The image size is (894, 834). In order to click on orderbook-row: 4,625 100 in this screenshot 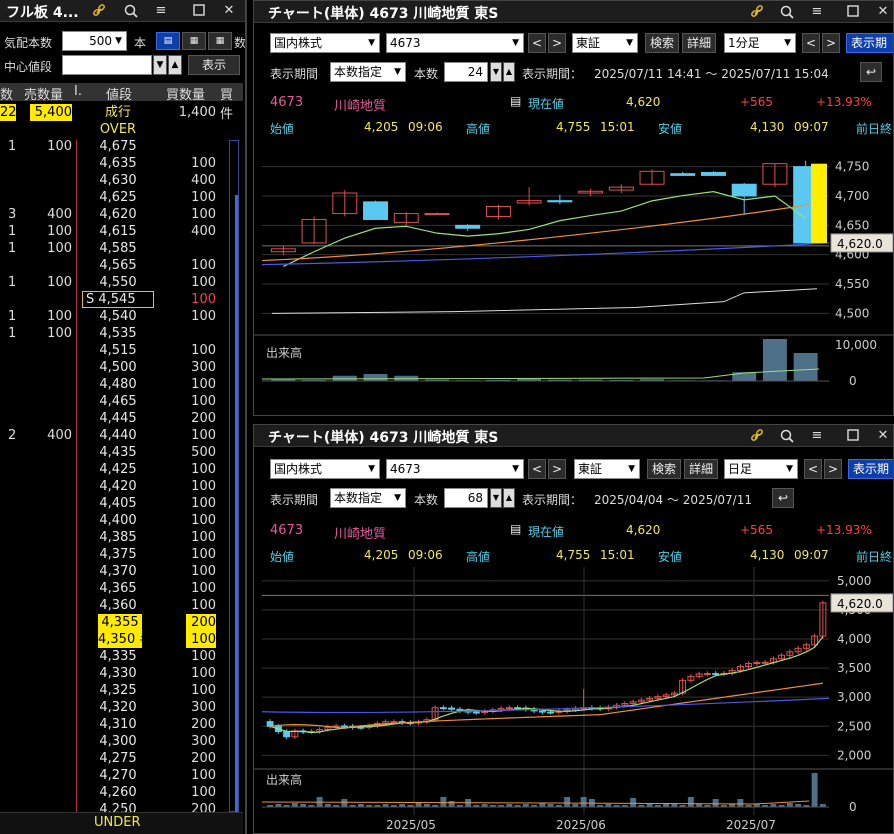, I will do `click(121, 197)`.